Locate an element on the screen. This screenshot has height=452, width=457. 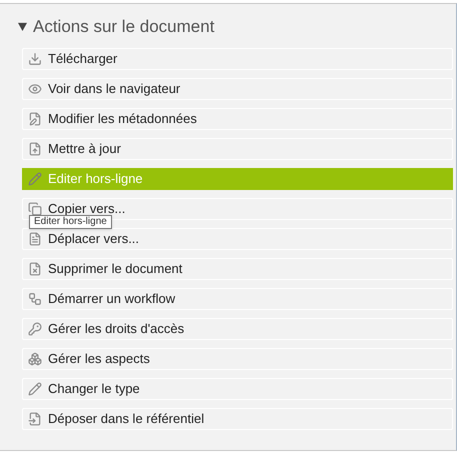
action-item: Mettre à jour is located at coordinates (237, 149).